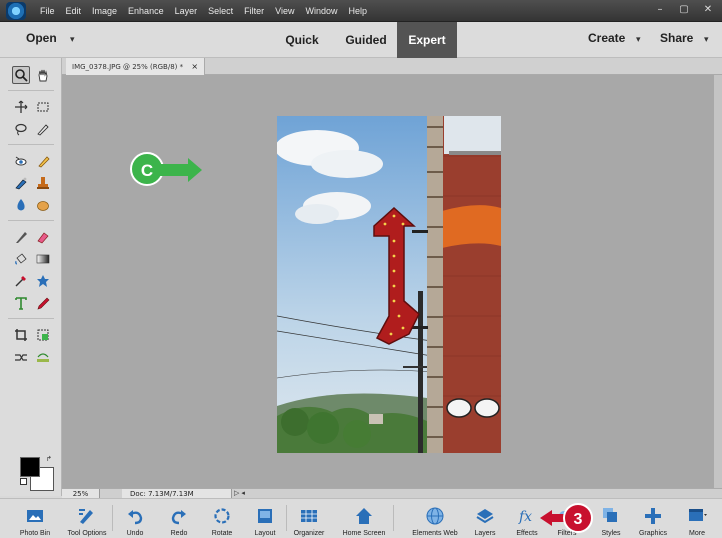 This screenshot has width=722, height=538. I want to click on svg-text: fx, so click(525, 517).